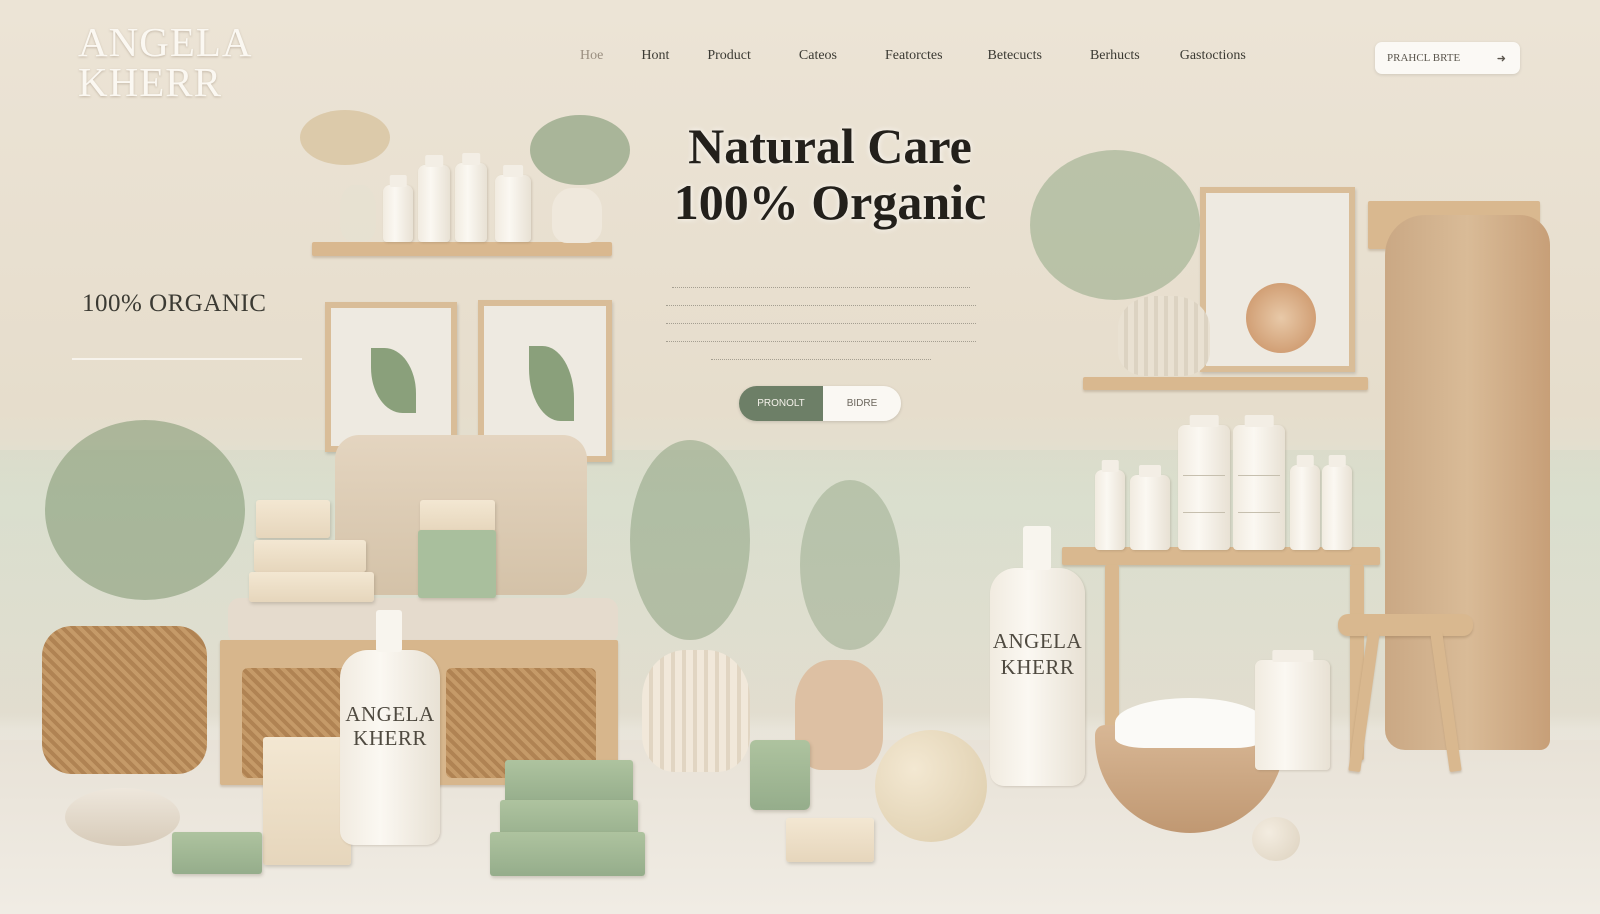 This screenshot has height=914, width=1600. What do you see at coordinates (457, 564) in the screenshot?
I see `soap-box` at bounding box center [457, 564].